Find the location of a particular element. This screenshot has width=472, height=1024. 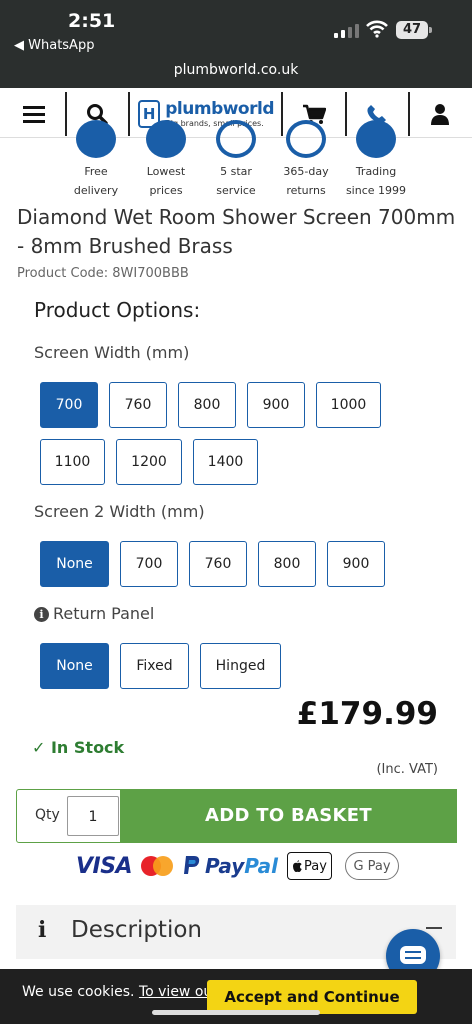

quantity-input: 1 is located at coordinates (93, 816).